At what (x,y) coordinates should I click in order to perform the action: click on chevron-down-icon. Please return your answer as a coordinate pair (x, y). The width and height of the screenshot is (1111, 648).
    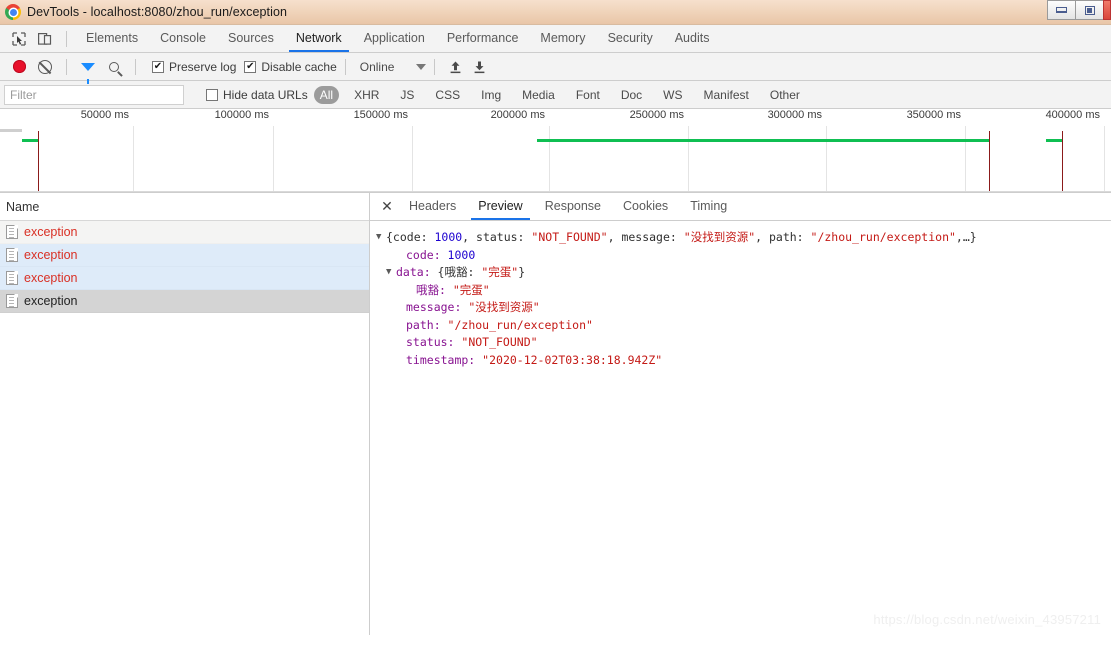
    Looking at the image, I should click on (421, 66).